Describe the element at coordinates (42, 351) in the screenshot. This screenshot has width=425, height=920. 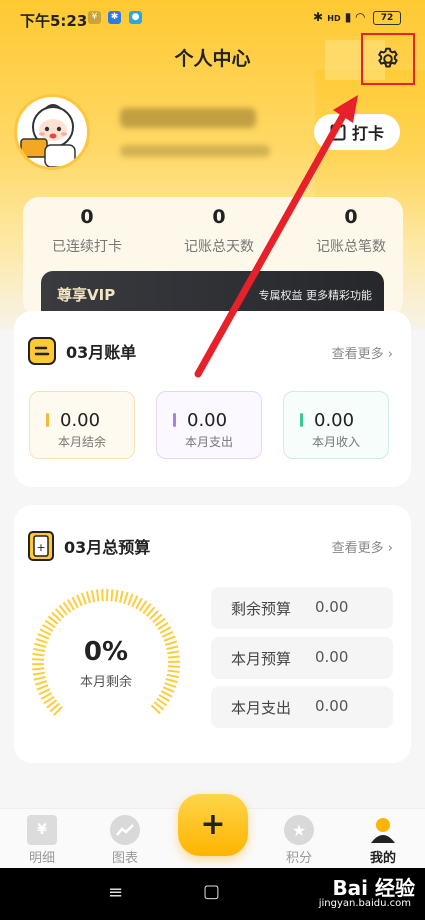
I see `bill-icon` at that location.